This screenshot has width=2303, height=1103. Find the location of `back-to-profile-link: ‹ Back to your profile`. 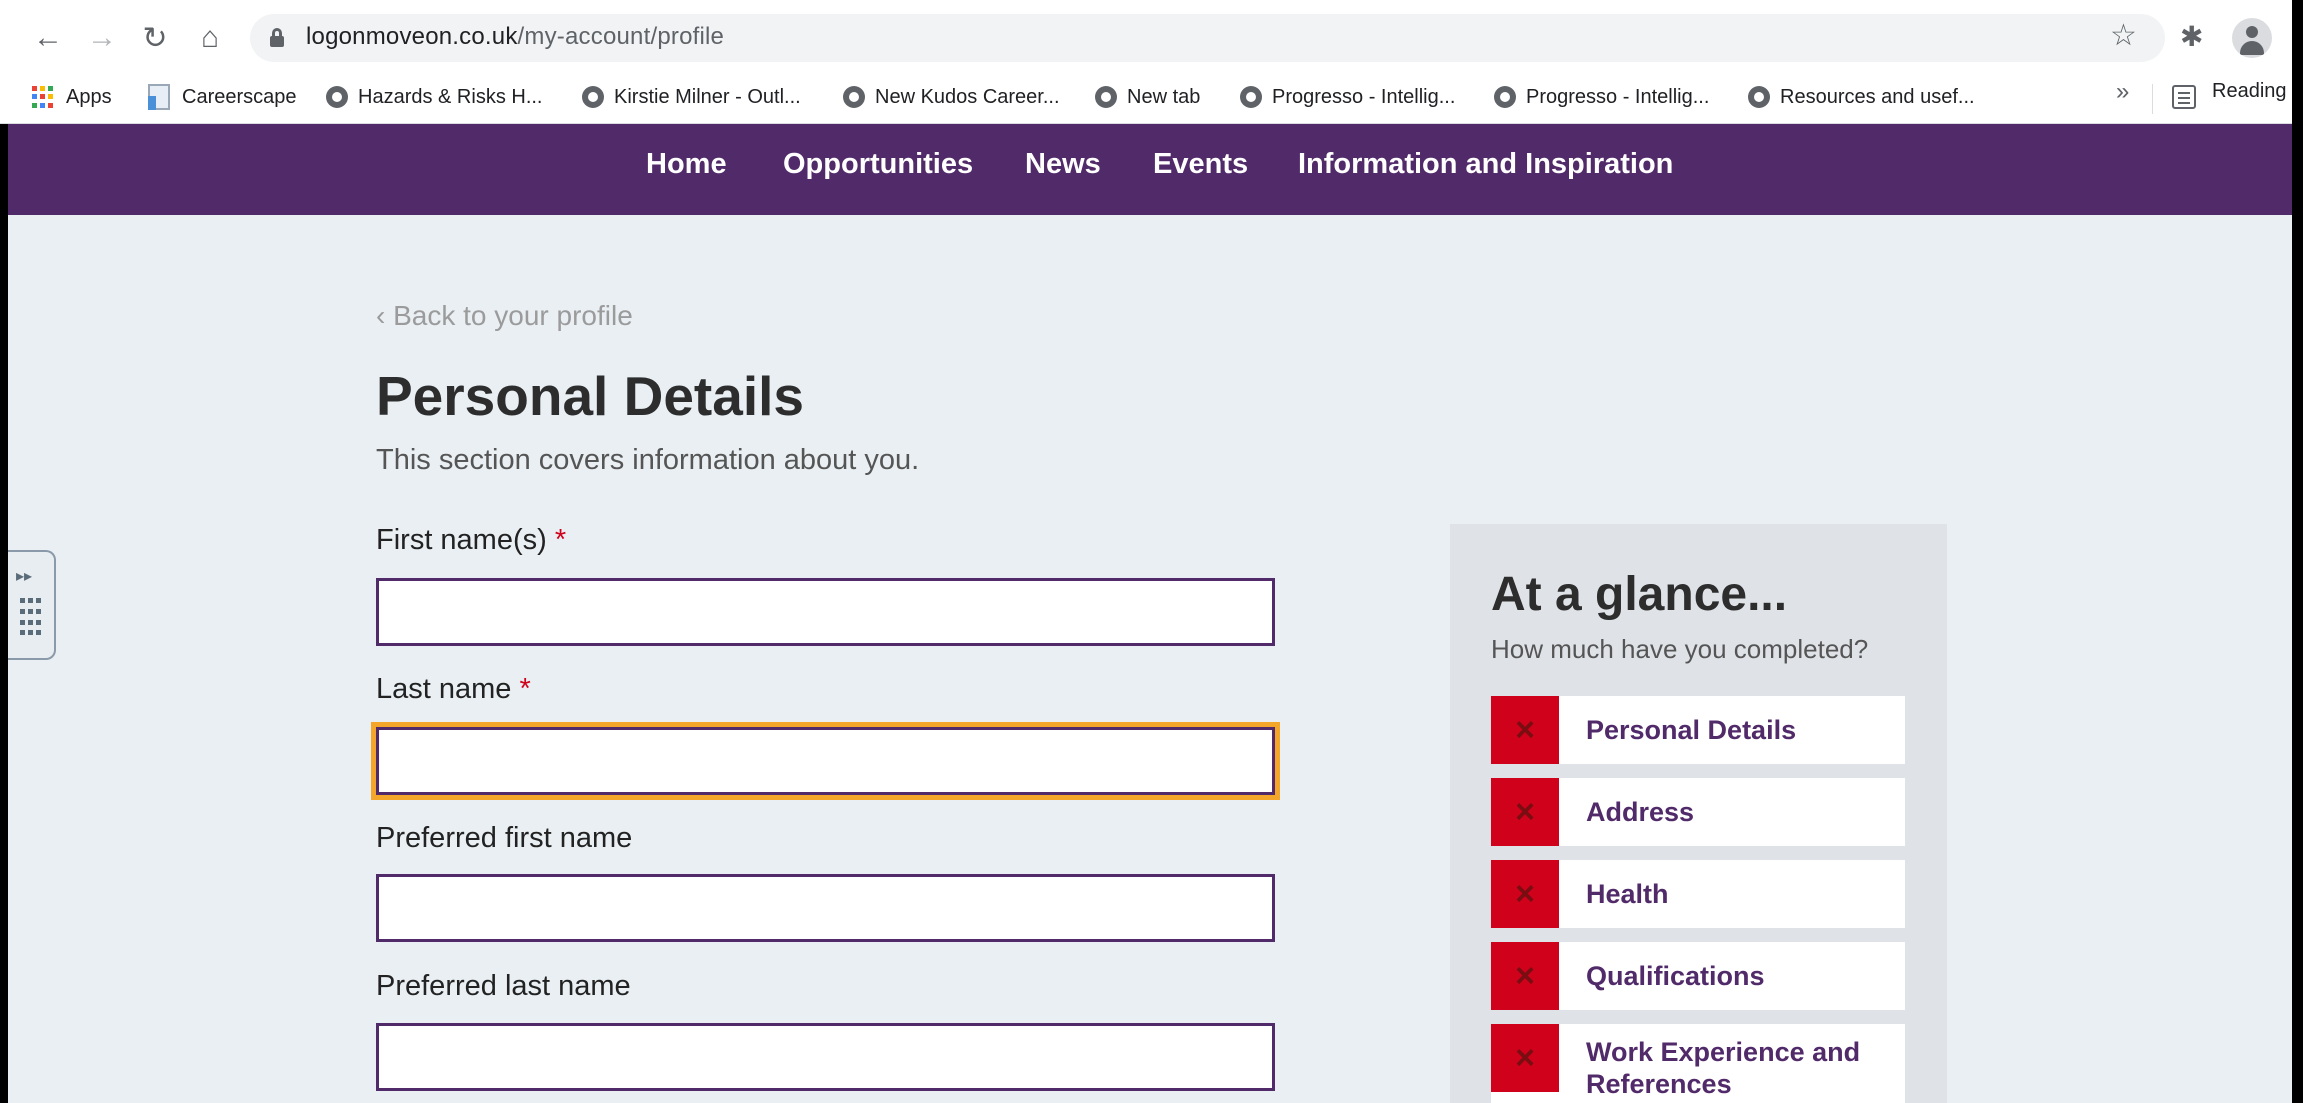

back-to-profile-link: ‹ Back to your profile is located at coordinates (504, 316).